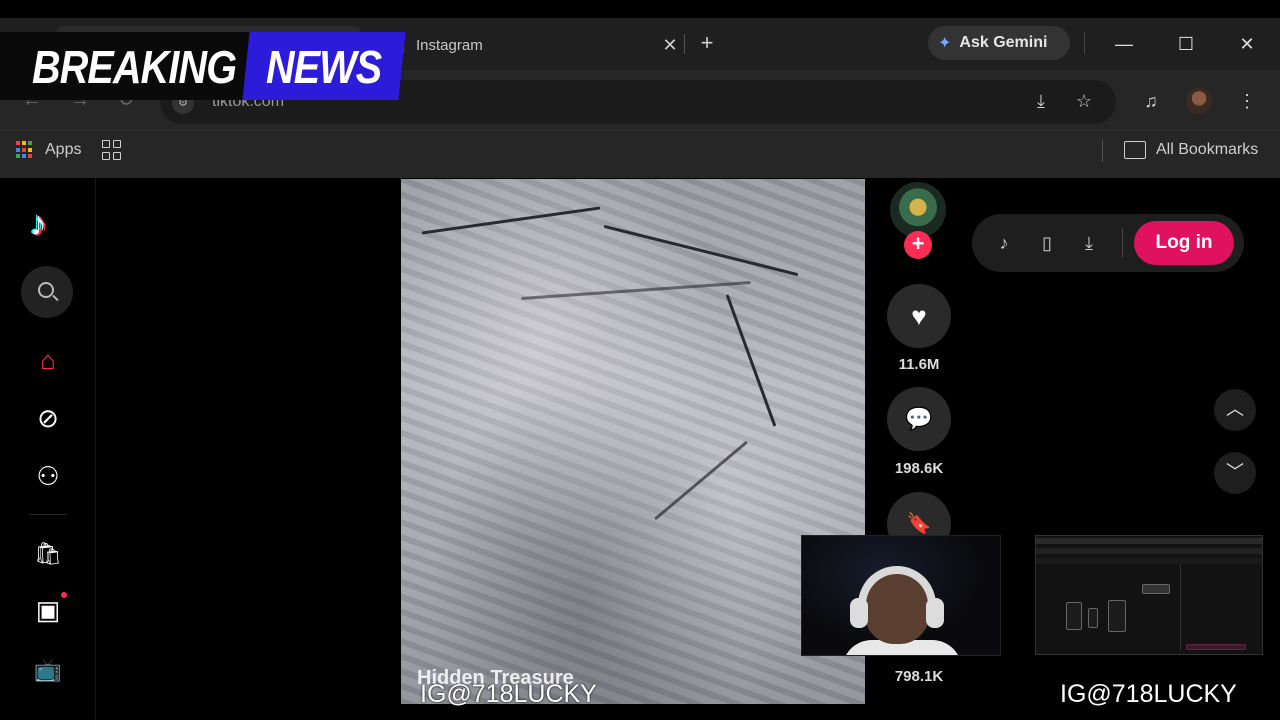 Image resolution: width=1280 pixels, height=720 pixels. I want to click on screen-thumbnail, so click(1149, 595).